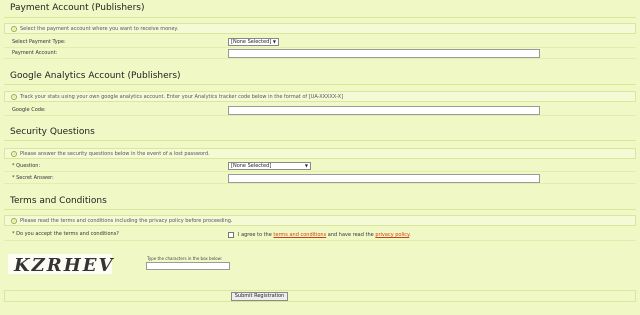  What do you see at coordinates (39, 42) in the screenshot?
I see `payment-type-label: Select Payment Type:` at bounding box center [39, 42].